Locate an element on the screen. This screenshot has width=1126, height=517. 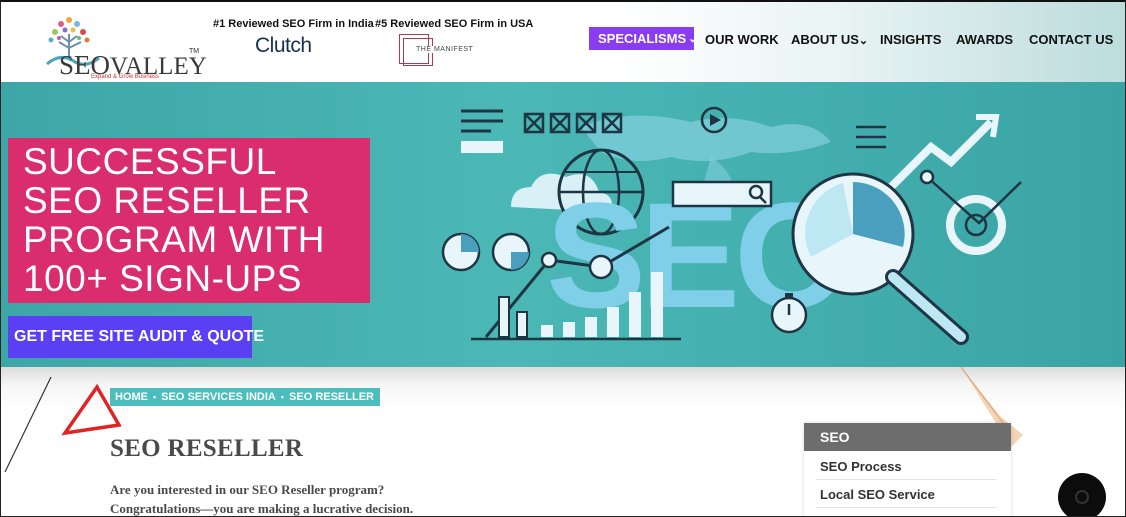
award-usa-label: #5 Reviewed SEO Firm in USA is located at coordinates (454, 24).